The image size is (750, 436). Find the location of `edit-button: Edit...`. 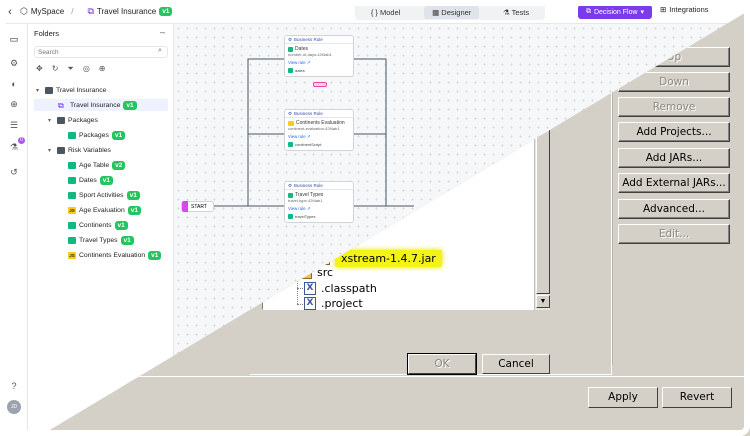

edit-button: Edit... is located at coordinates (674, 234).